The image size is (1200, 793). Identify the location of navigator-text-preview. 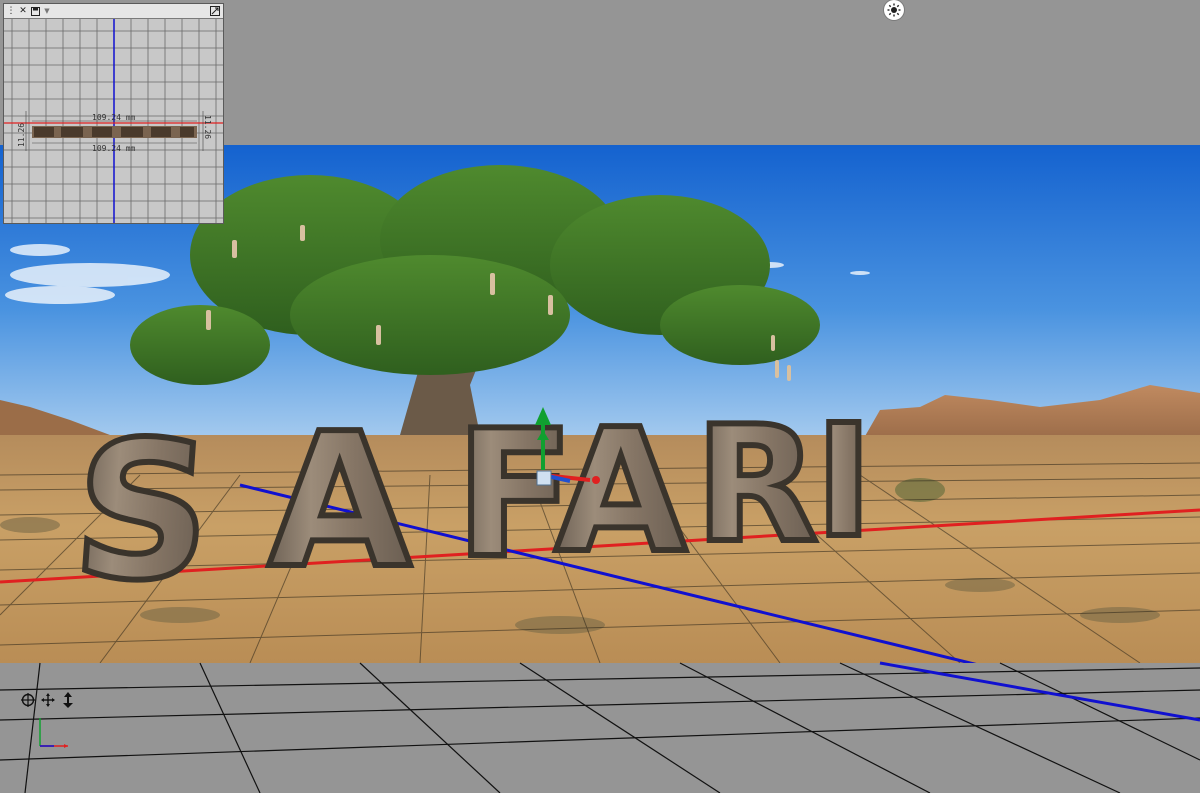
(114, 132).